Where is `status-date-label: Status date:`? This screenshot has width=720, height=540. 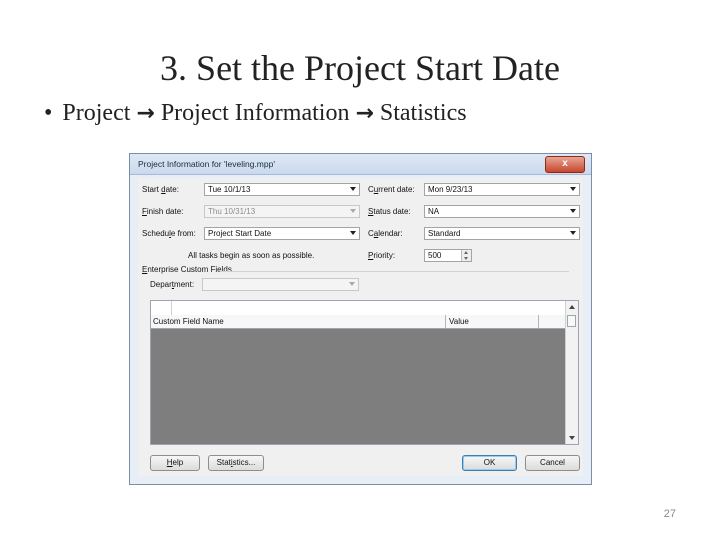
status-date-label: Status date: is located at coordinates (389, 211).